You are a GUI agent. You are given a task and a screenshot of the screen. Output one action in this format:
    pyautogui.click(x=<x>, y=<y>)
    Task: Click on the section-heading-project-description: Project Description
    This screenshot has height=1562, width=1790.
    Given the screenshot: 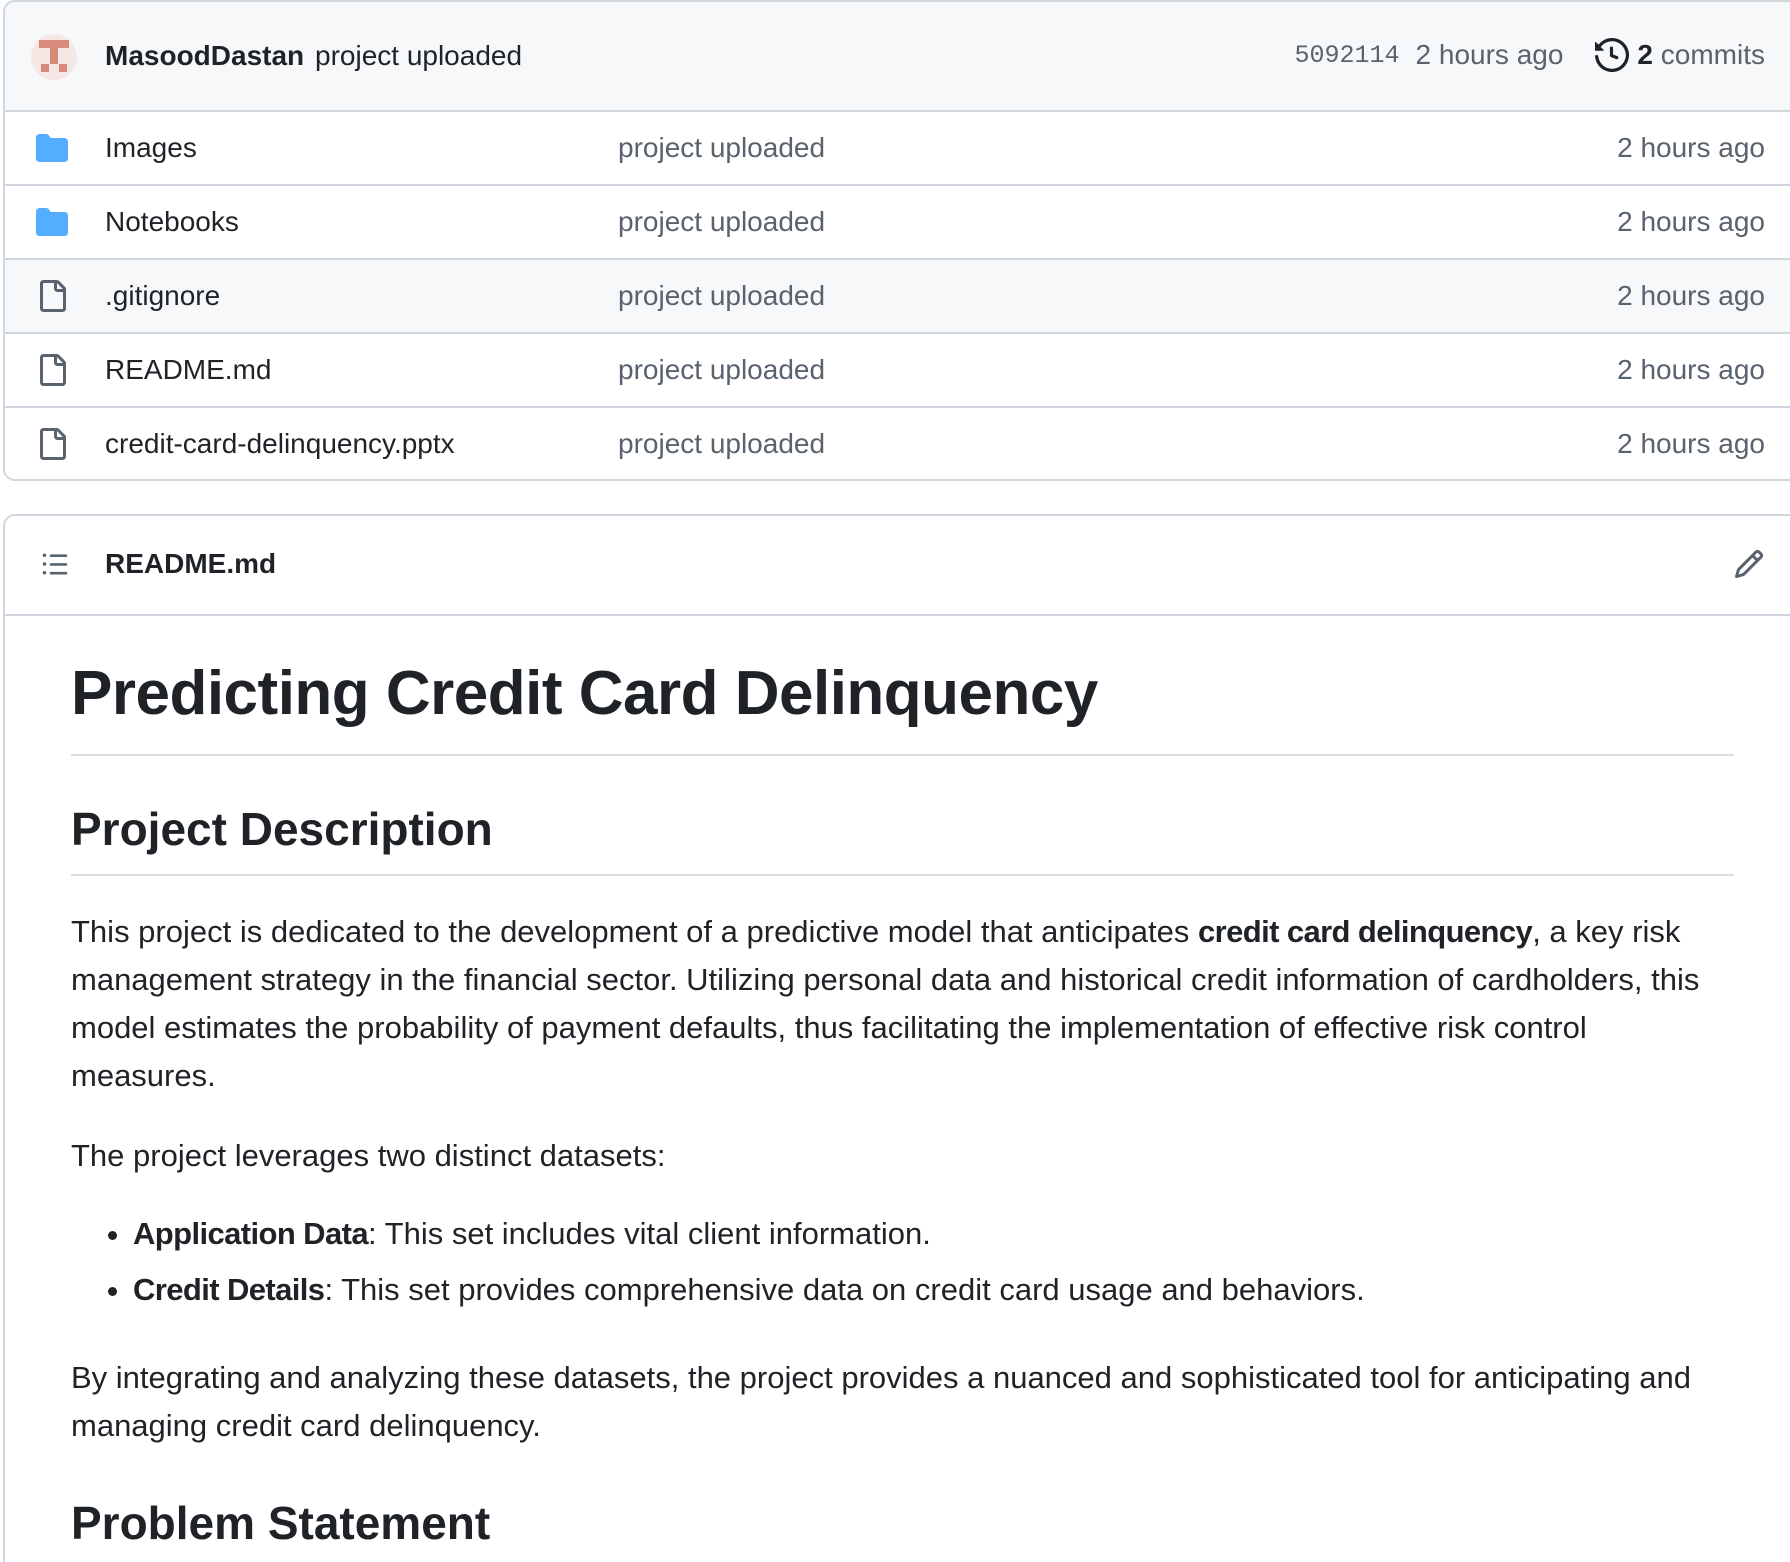 What is the action you would take?
    pyautogui.click(x=902, y=816)
    